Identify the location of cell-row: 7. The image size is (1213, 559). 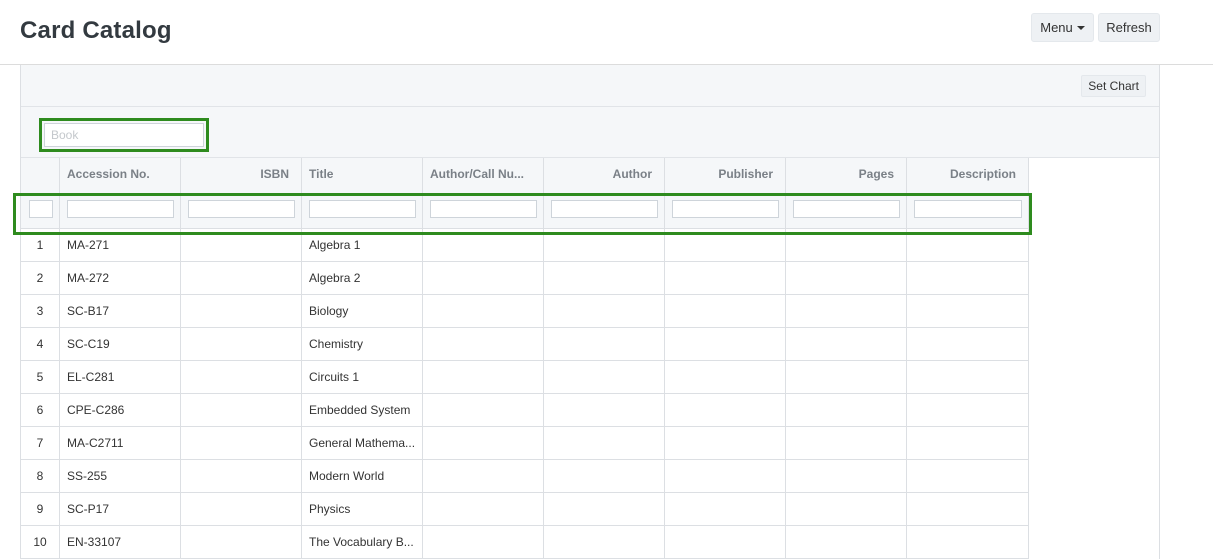
(40, 443).